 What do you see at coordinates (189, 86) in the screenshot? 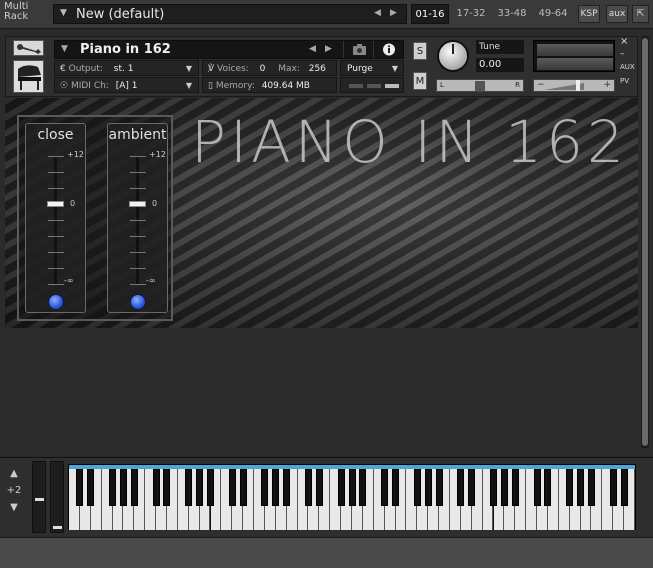
I see `midi-dropdown-icon: ▼` at bounding box center [189, 86].